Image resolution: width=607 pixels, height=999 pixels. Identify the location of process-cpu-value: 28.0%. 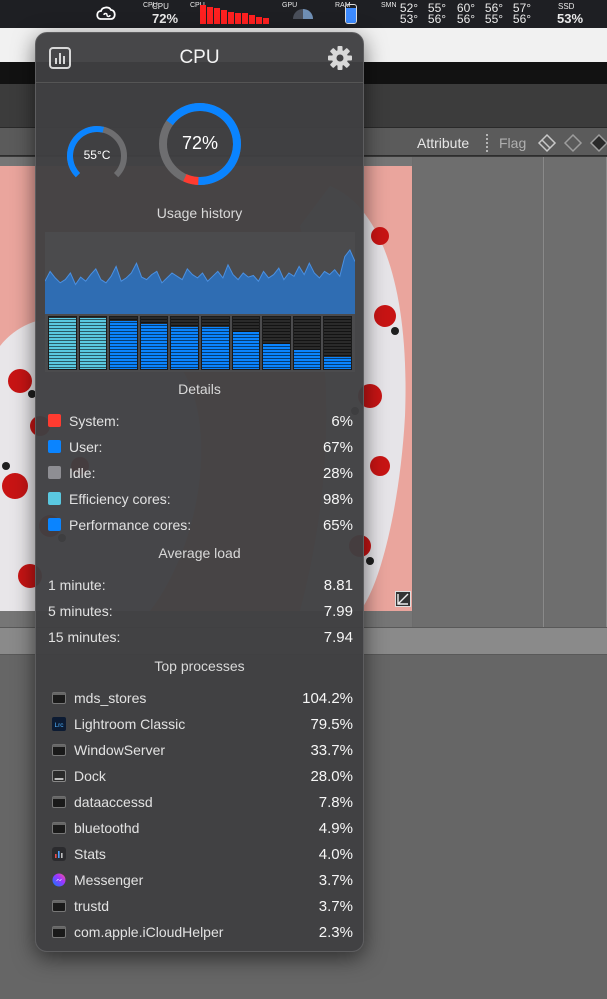
(331, 776).